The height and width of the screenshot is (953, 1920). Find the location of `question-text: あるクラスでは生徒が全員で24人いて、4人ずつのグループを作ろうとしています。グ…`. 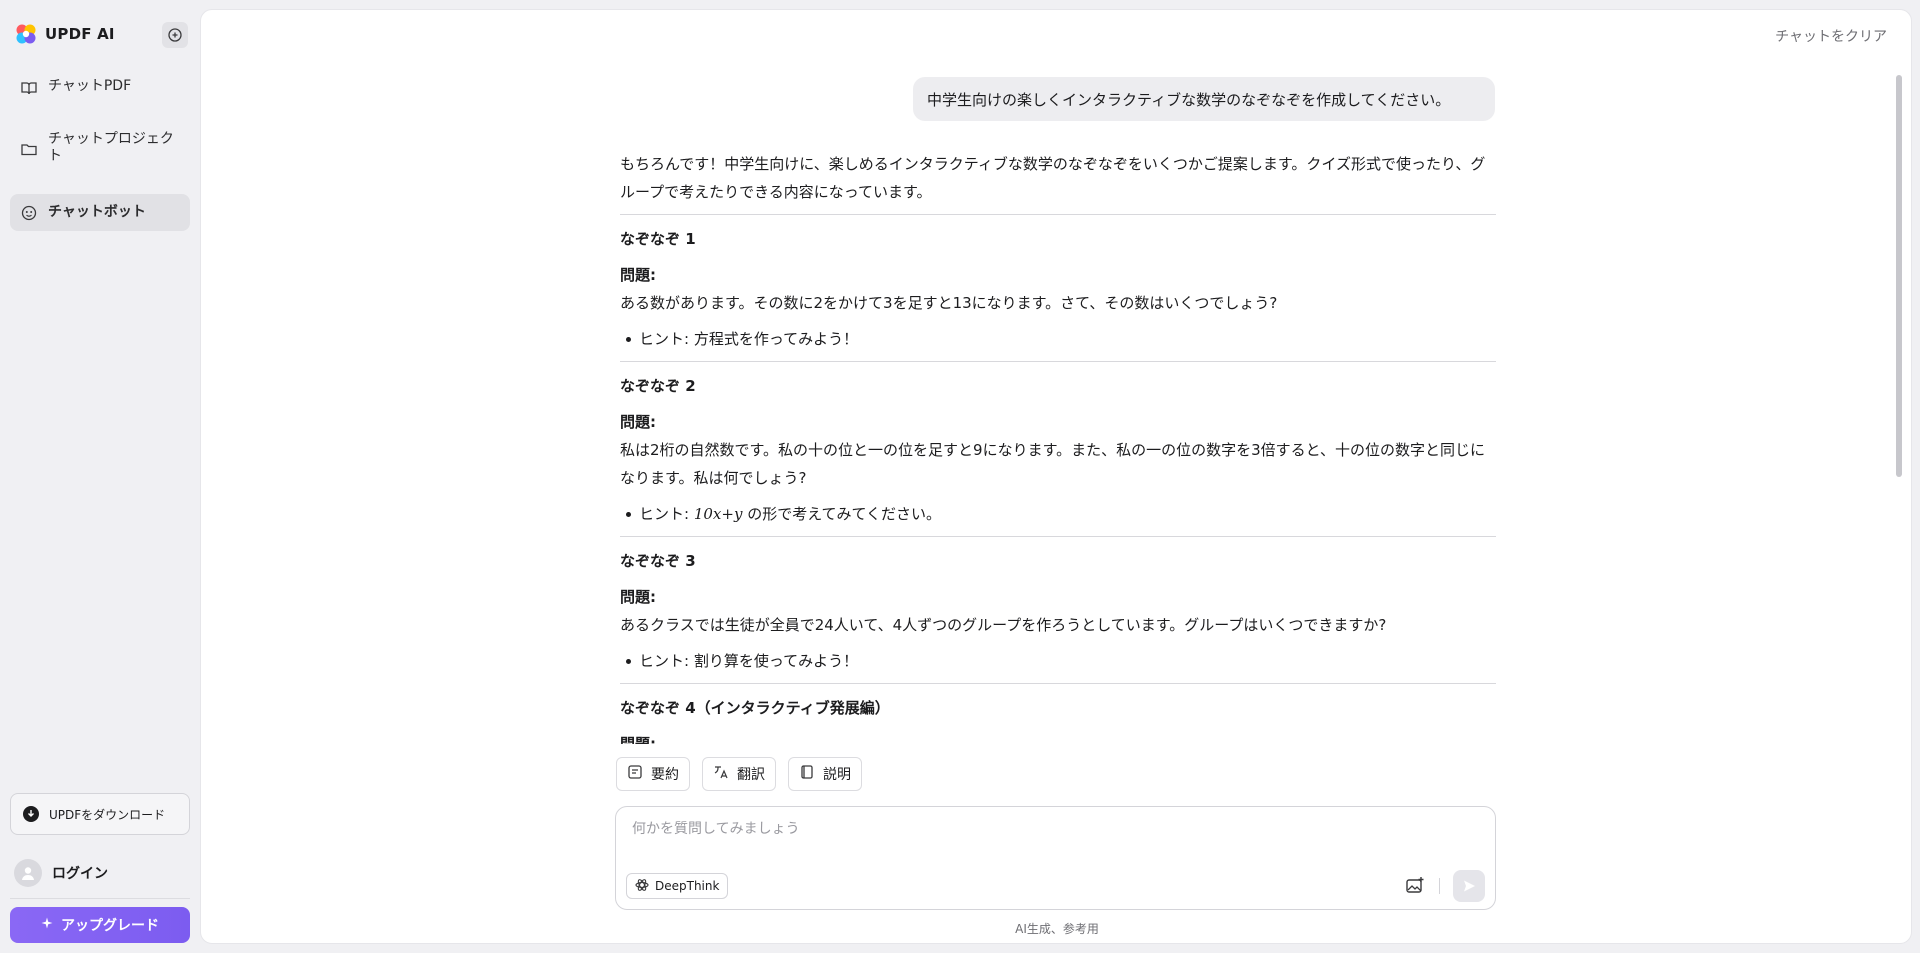

question-text: あるクラスでは生徒が全員で24人いて、4人ずつのグループを作ろうとしています。グ… is located at coordinates (1003, 625).